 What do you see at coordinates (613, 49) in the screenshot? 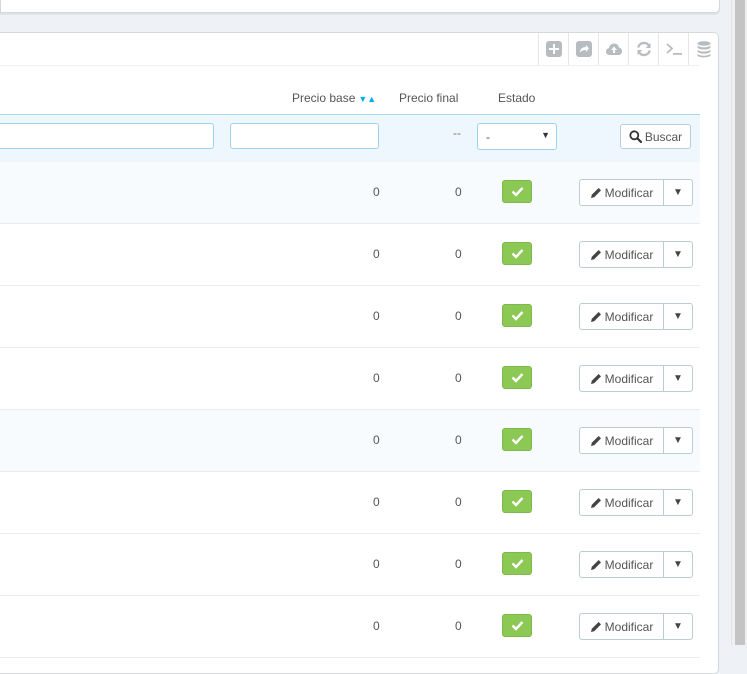
I see `import-button` at bounding box center [613, 49].